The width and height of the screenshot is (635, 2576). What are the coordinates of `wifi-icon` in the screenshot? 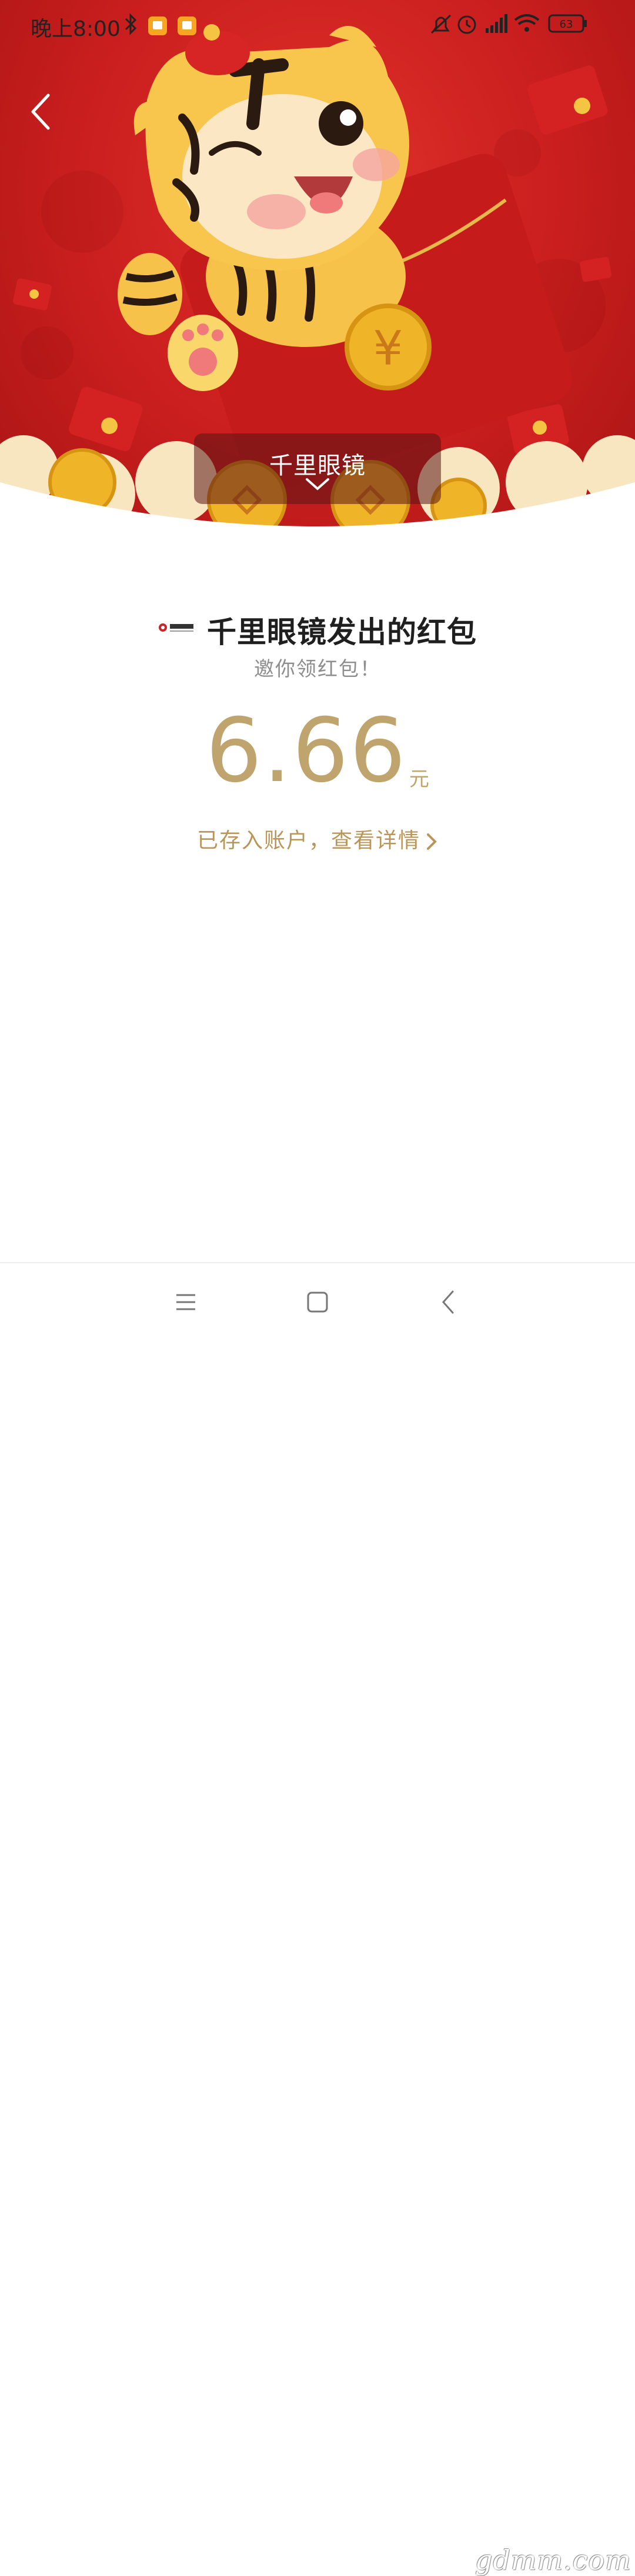 It's located at (527, 23).